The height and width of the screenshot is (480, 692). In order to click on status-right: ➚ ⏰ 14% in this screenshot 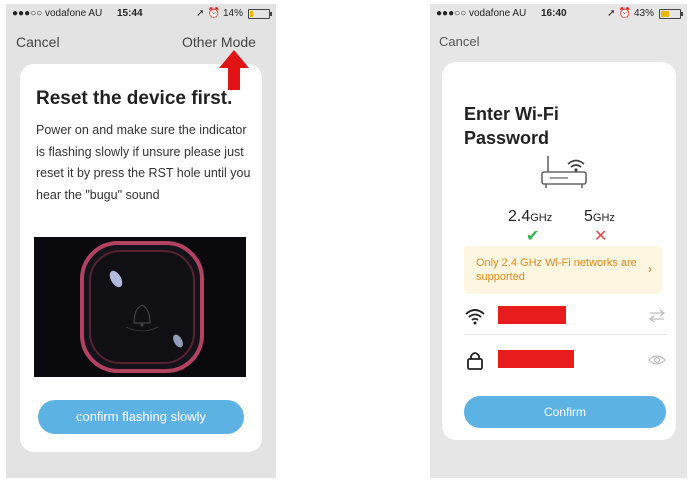, I will do `click(234, 13)`.